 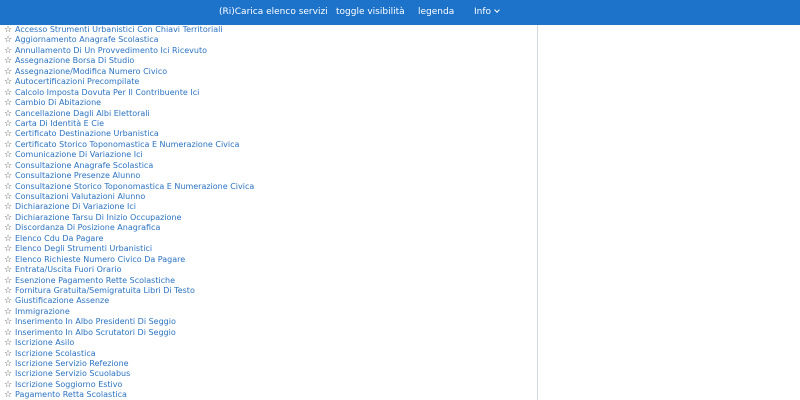 I want to click on service-link: Assegnazione Borsa Di Studio, so click(x=74, y=60).